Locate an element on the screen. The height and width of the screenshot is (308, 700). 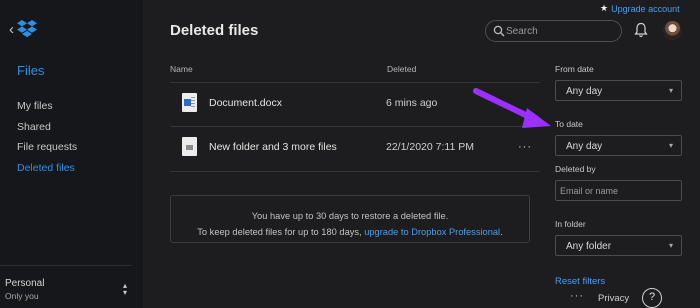
from-date-value: Any day is located at coordinates (584, 91).